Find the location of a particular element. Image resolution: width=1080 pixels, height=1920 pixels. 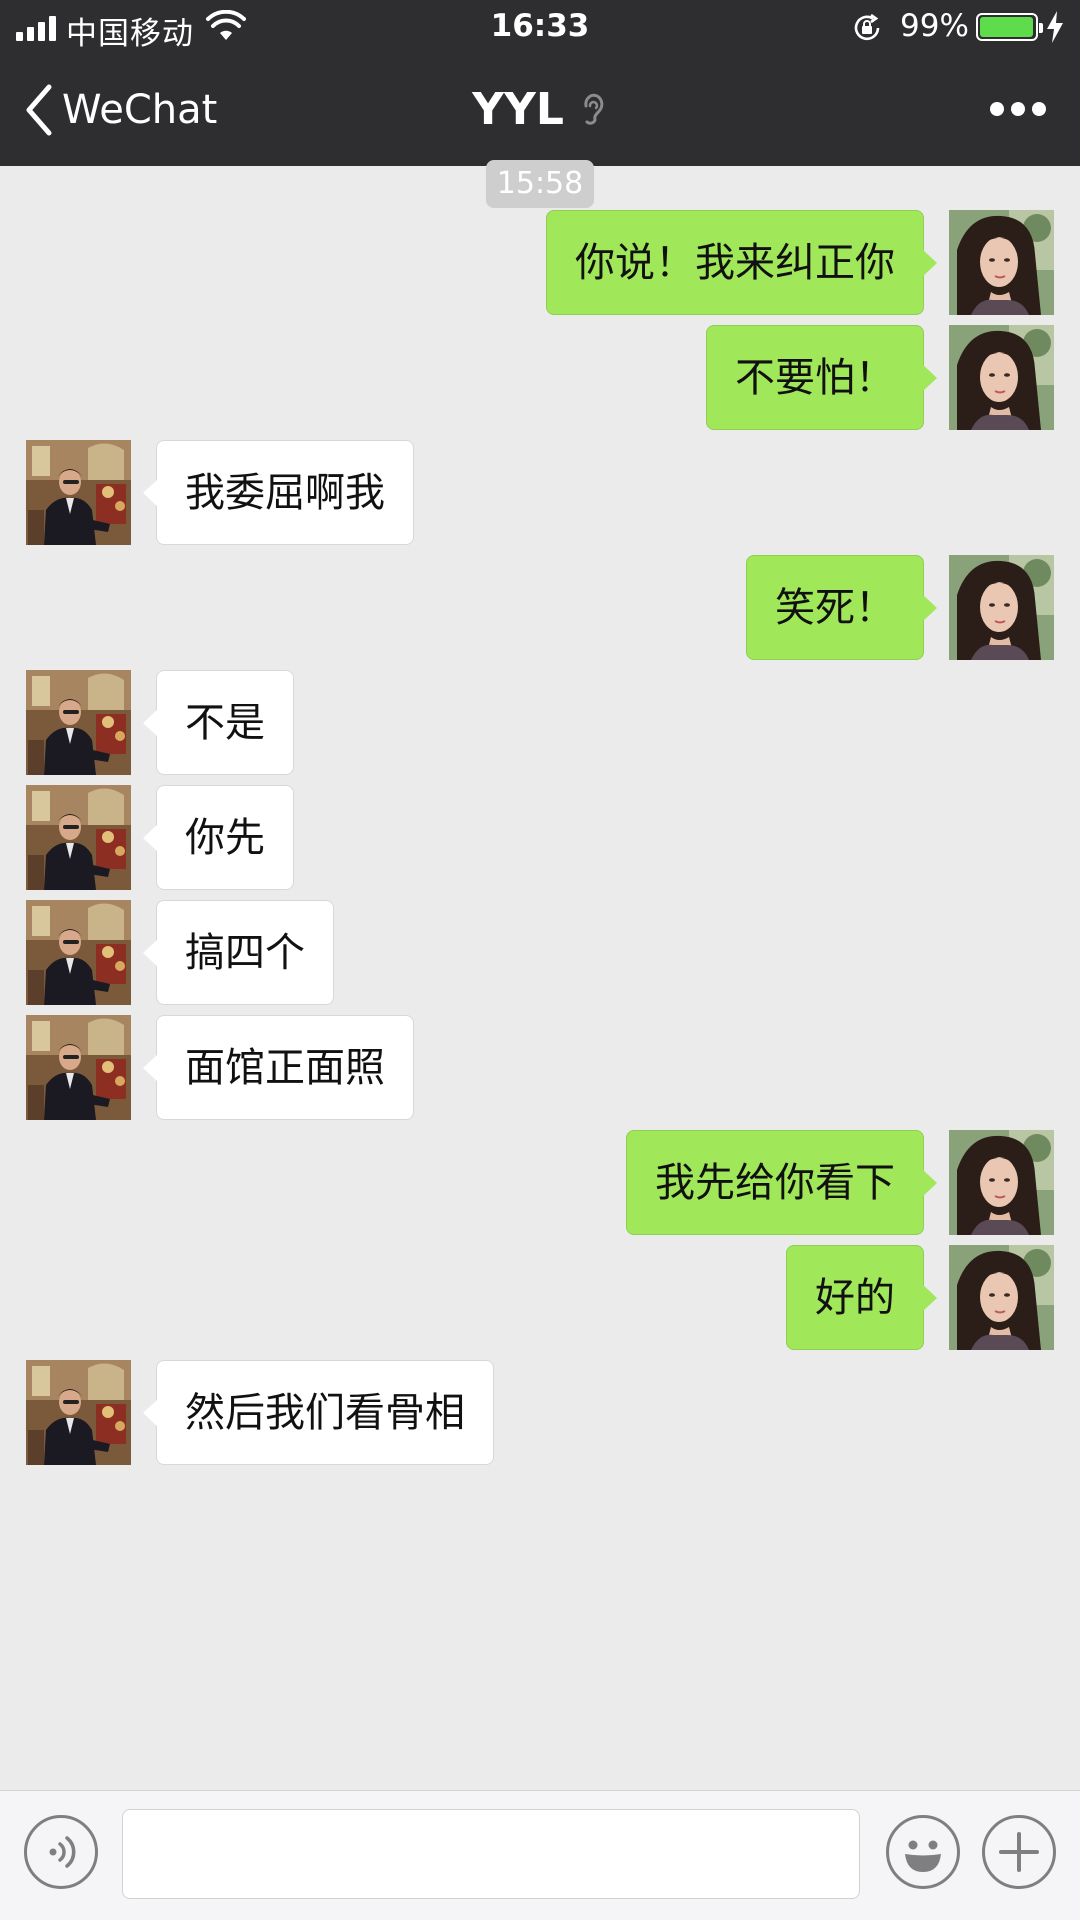

incoming-message-row: 搞四个 is located at coordinates (540, 952).